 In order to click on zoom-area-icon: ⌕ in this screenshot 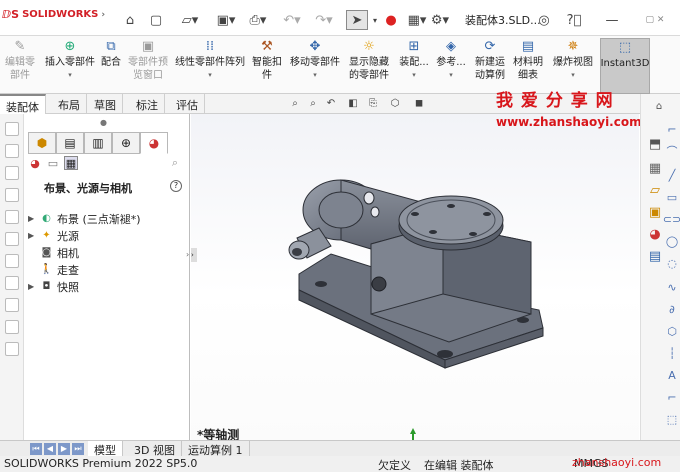, I will do `click(313, 103)`.